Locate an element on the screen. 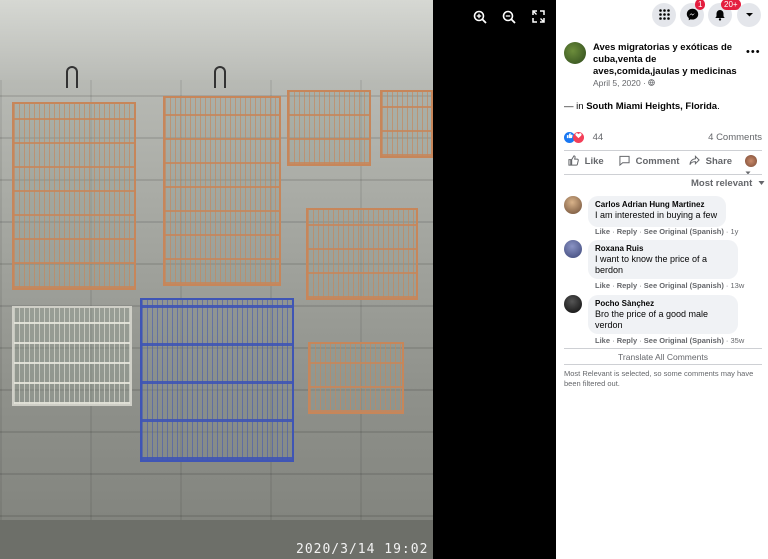 This screenshot has width=768, height=559. commenter-name: Carlos Adrian Hung Martinez is located at coordinates (657, 204).